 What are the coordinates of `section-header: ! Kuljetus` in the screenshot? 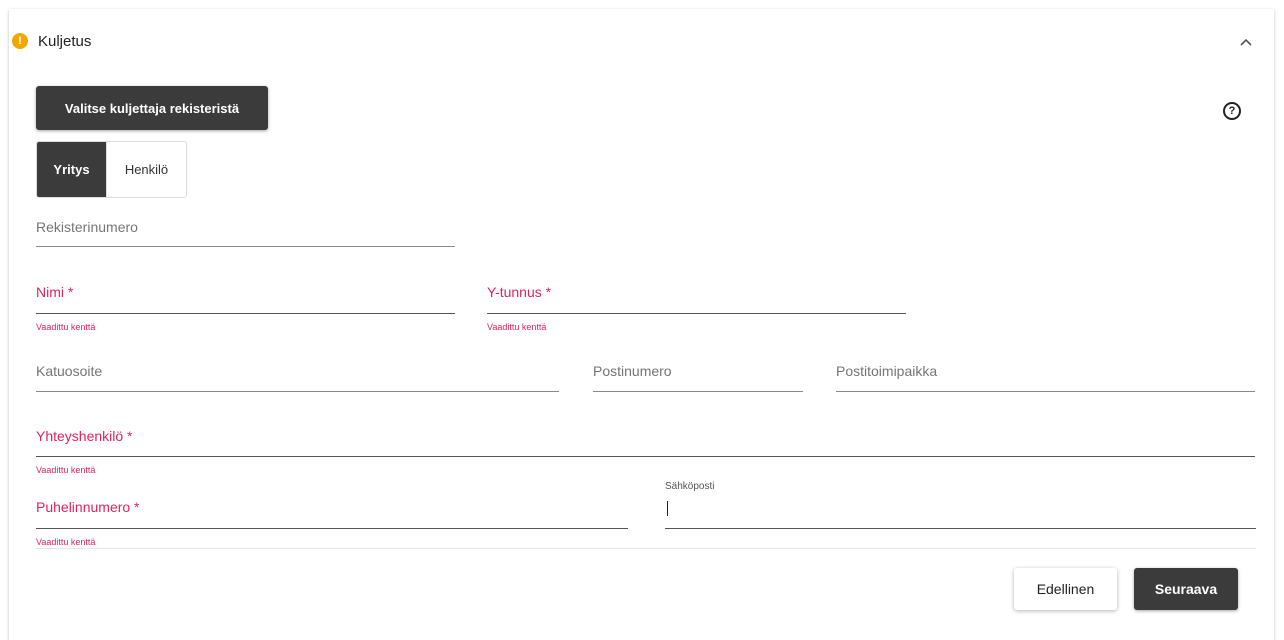 It's located at (51, 41).